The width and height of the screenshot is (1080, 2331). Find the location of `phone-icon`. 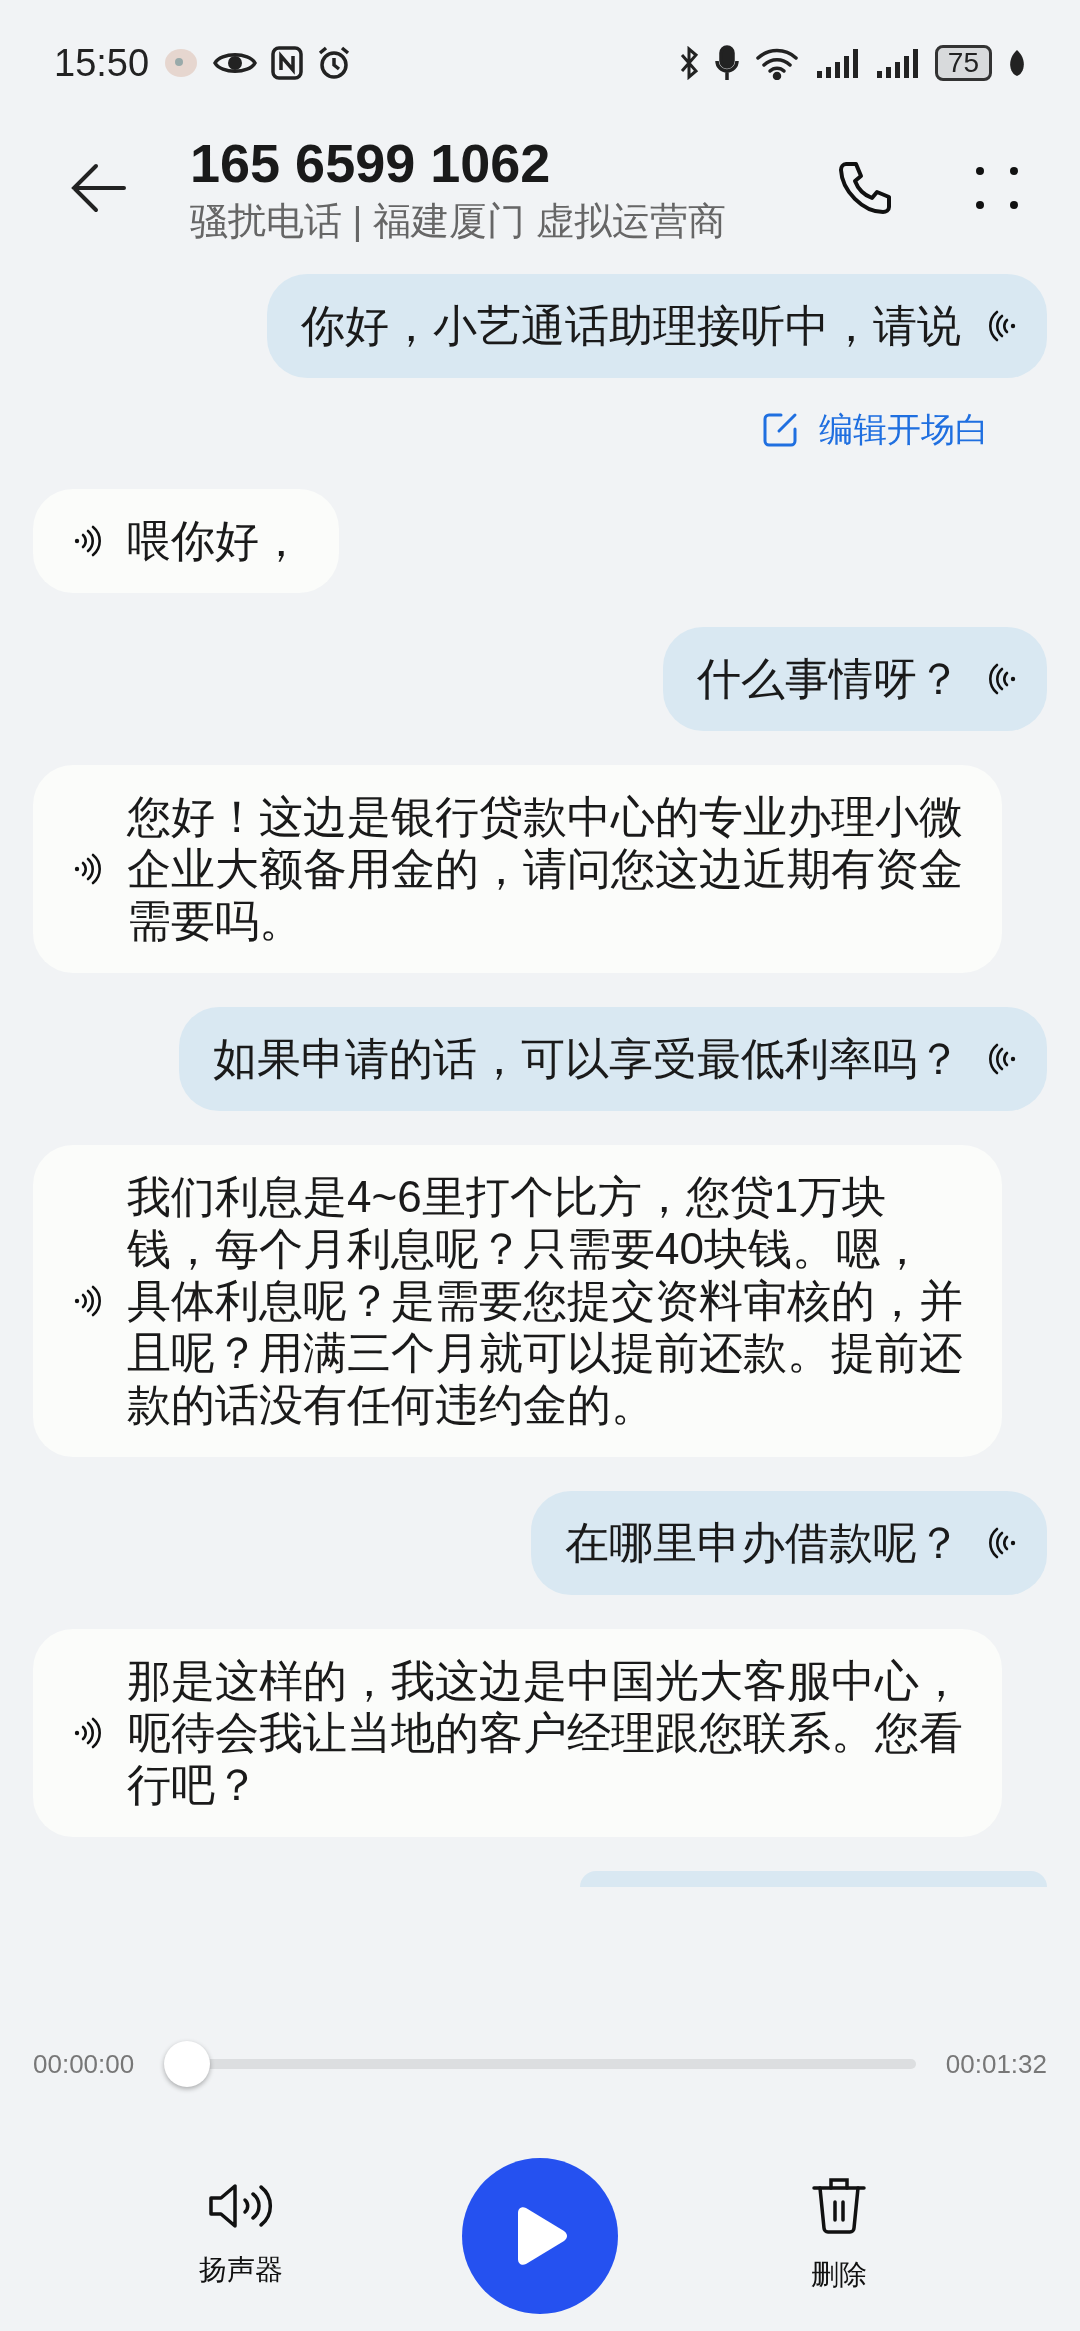

phone-icon is located at coordinates (866, 188).